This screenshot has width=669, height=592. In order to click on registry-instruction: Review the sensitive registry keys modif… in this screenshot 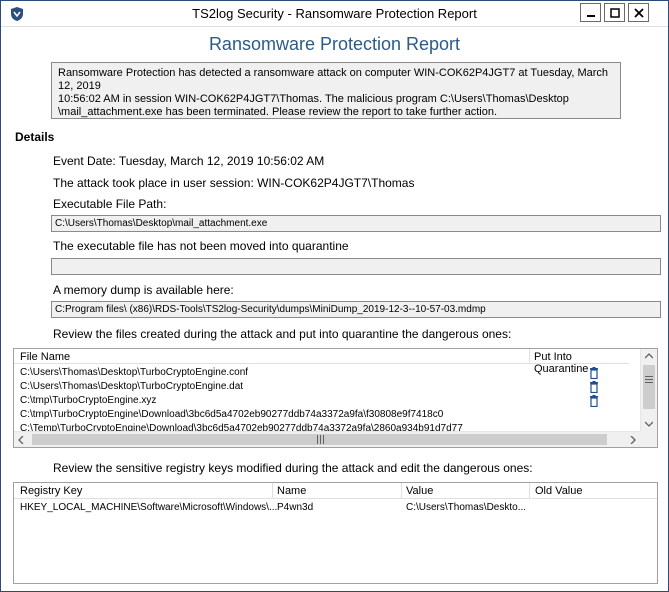, I will do `click(293, 468)`.